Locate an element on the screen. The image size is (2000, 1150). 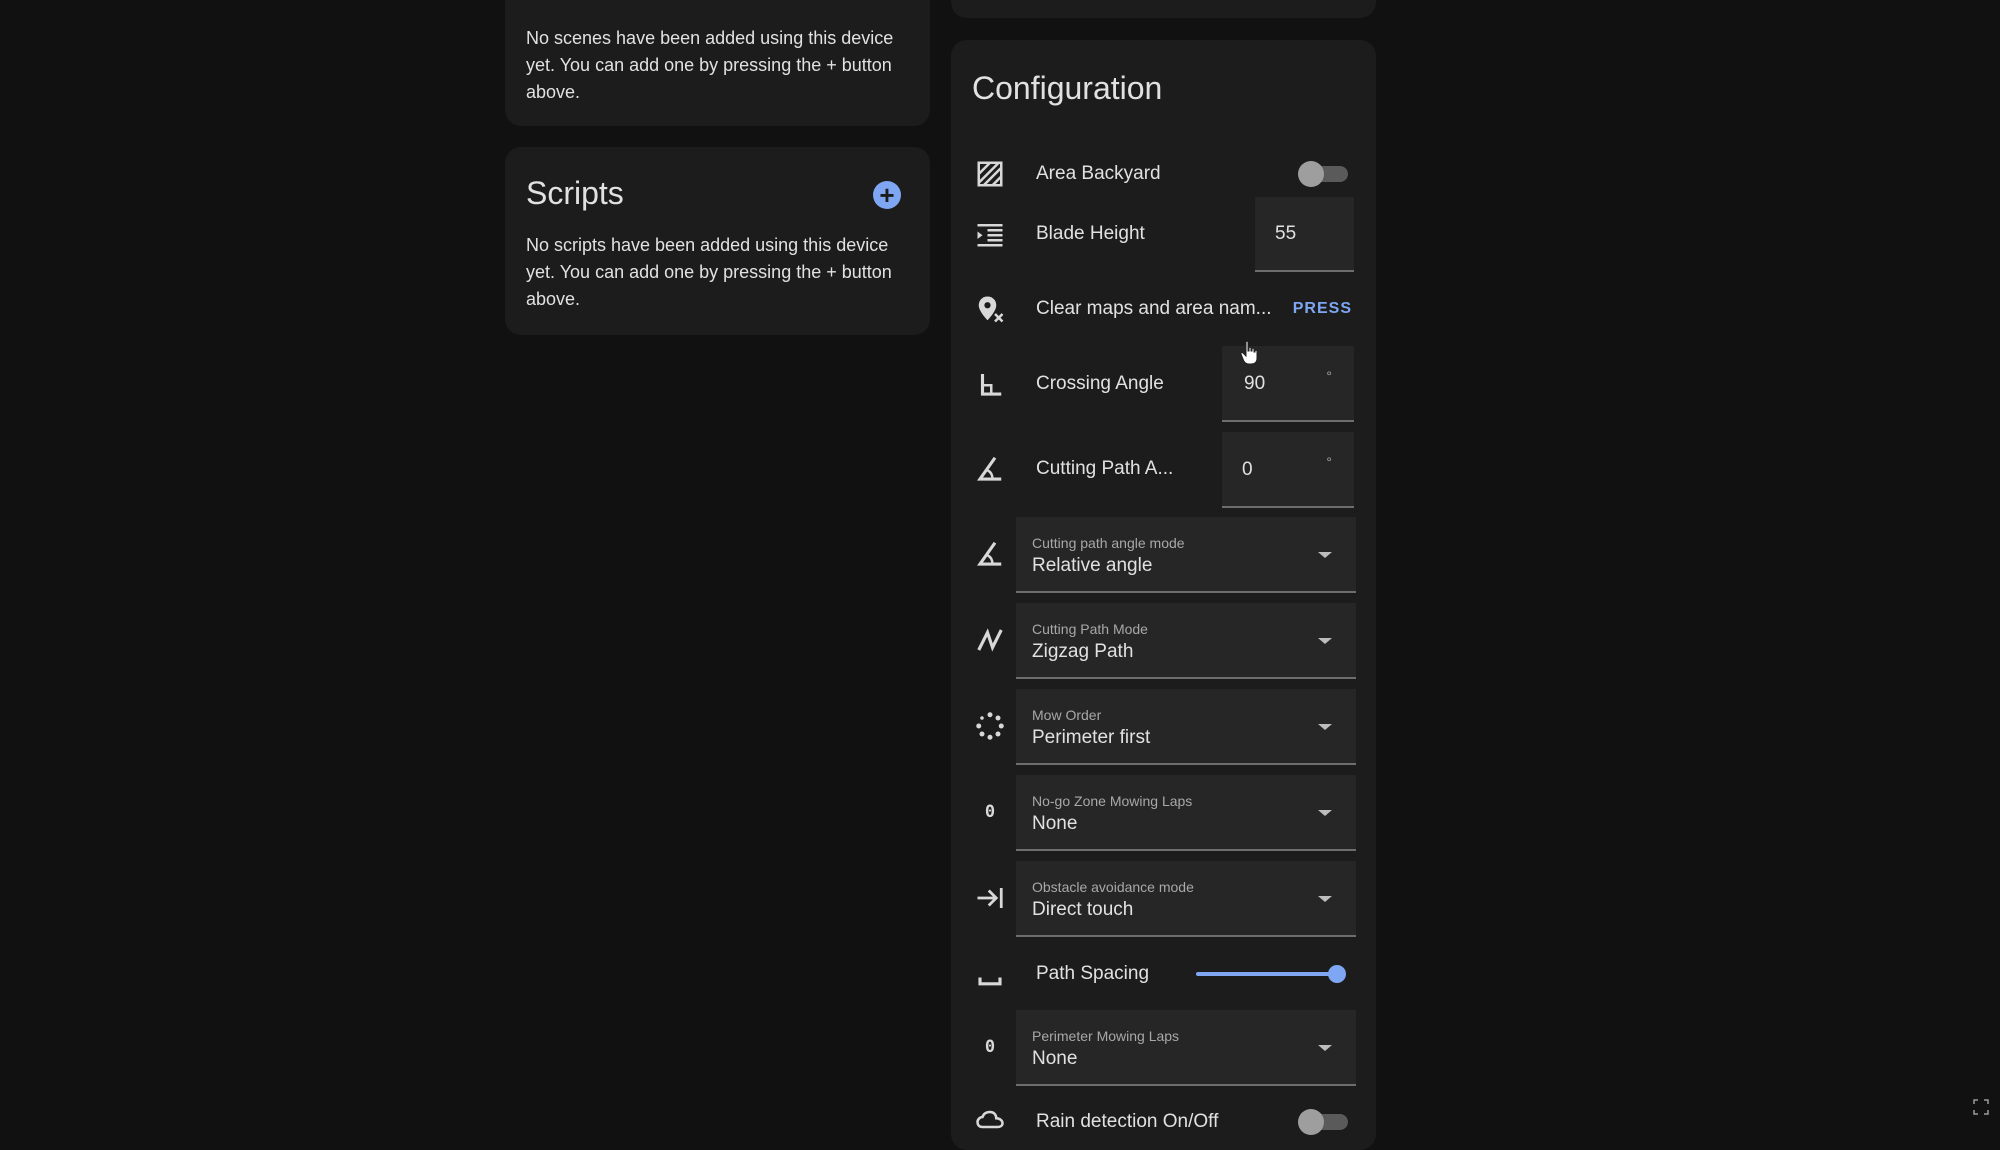
perimeter-laps-row: 0 Perimeter Mowing Laps None is located at coordinates (1163, 1048).